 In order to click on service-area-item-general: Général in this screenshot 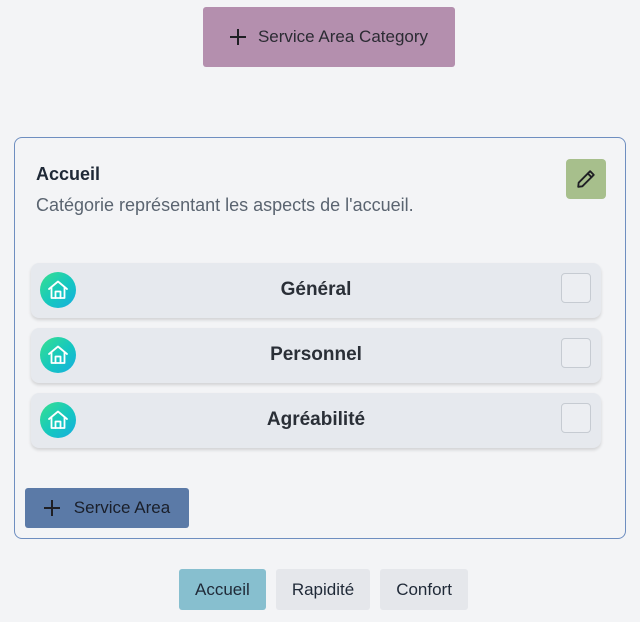, I will do `click(316, 290)`.